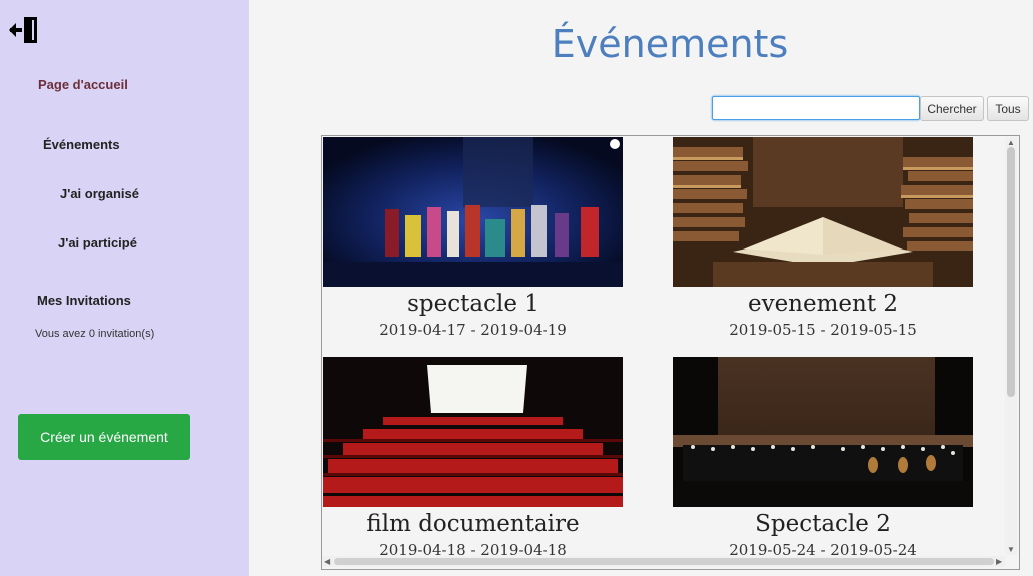 This screenshot has width=1033, height=576. Describe the element at coordinates (823, 432) in the screenshot. I see `event-image-orchestra` at that location.